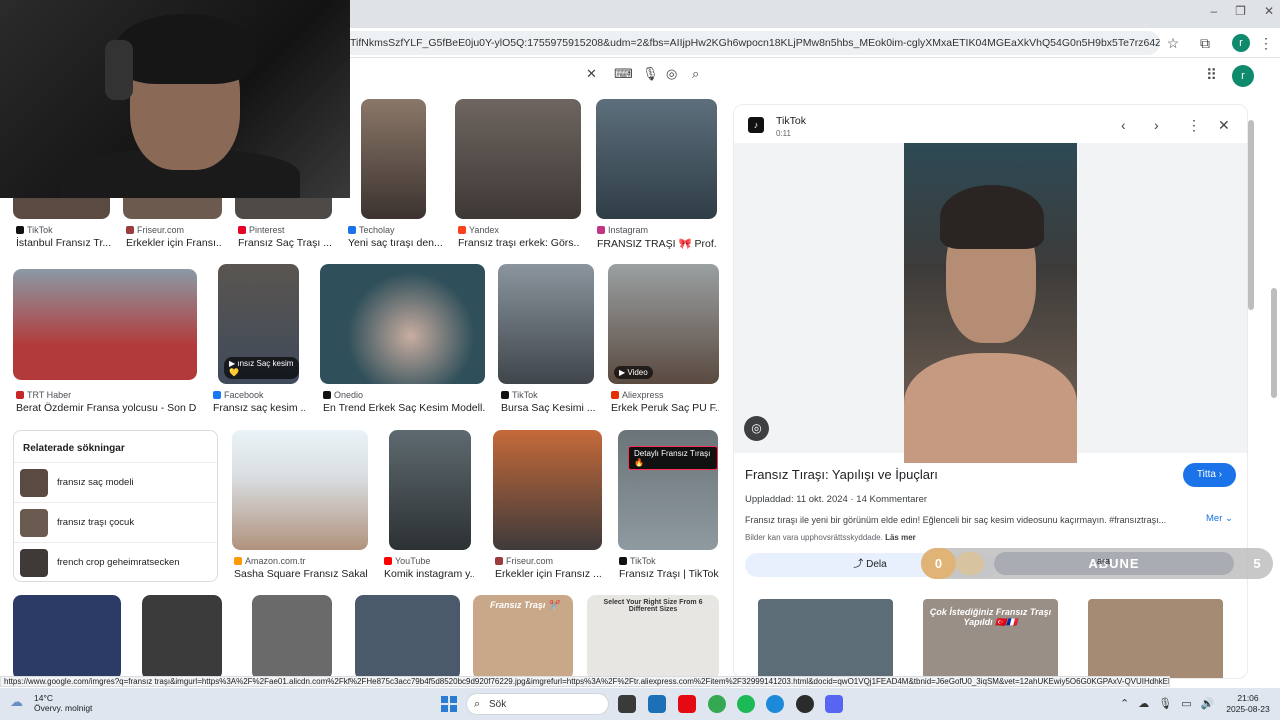  What do you see at coordinates (775, 704) in the screenshot?
I see `edge-icon` at bounding box center [775, 704].